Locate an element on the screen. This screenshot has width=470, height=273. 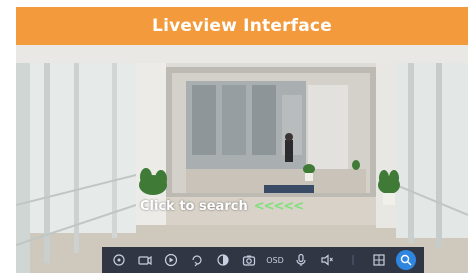
osd-icon: OSD is located at coordinates (275, 260).